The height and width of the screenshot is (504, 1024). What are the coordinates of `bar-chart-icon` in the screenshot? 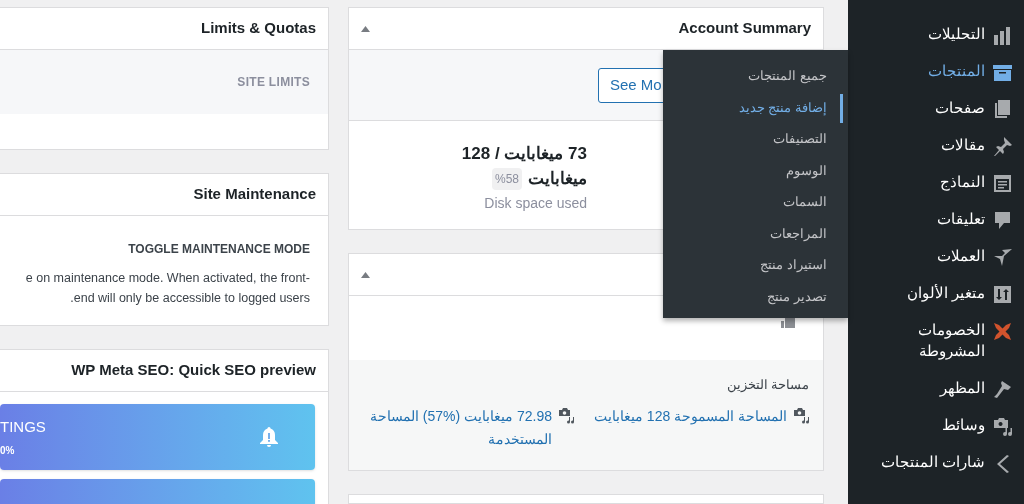 It's located at (1002, 35).